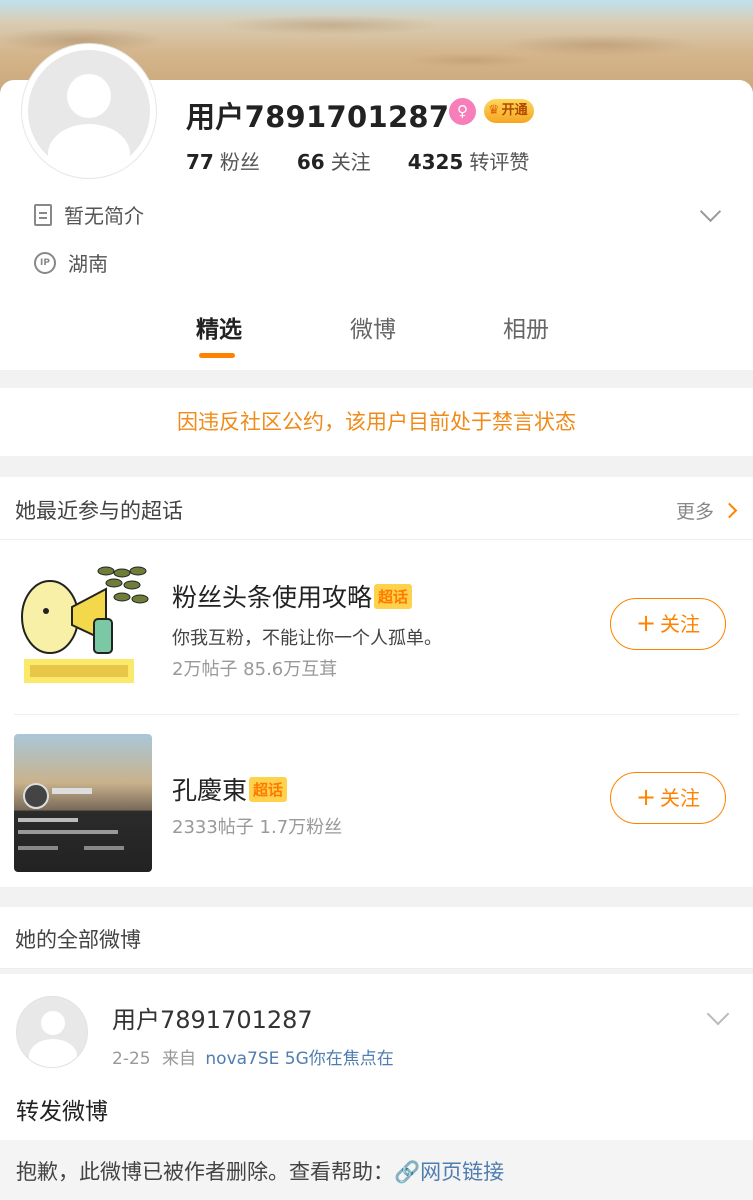 Image resolution: width=753 pixels, height=1200 pixels. I want to click on ip-icon: IP, so click(45, 262).